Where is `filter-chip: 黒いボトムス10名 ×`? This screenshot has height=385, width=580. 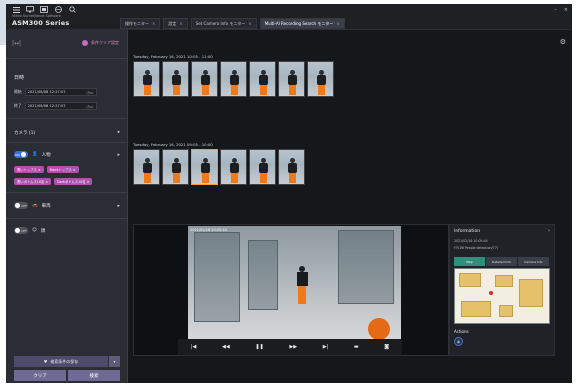 filter-chip: 黒いボトムス10名 × is located at coordinates (33, 181).